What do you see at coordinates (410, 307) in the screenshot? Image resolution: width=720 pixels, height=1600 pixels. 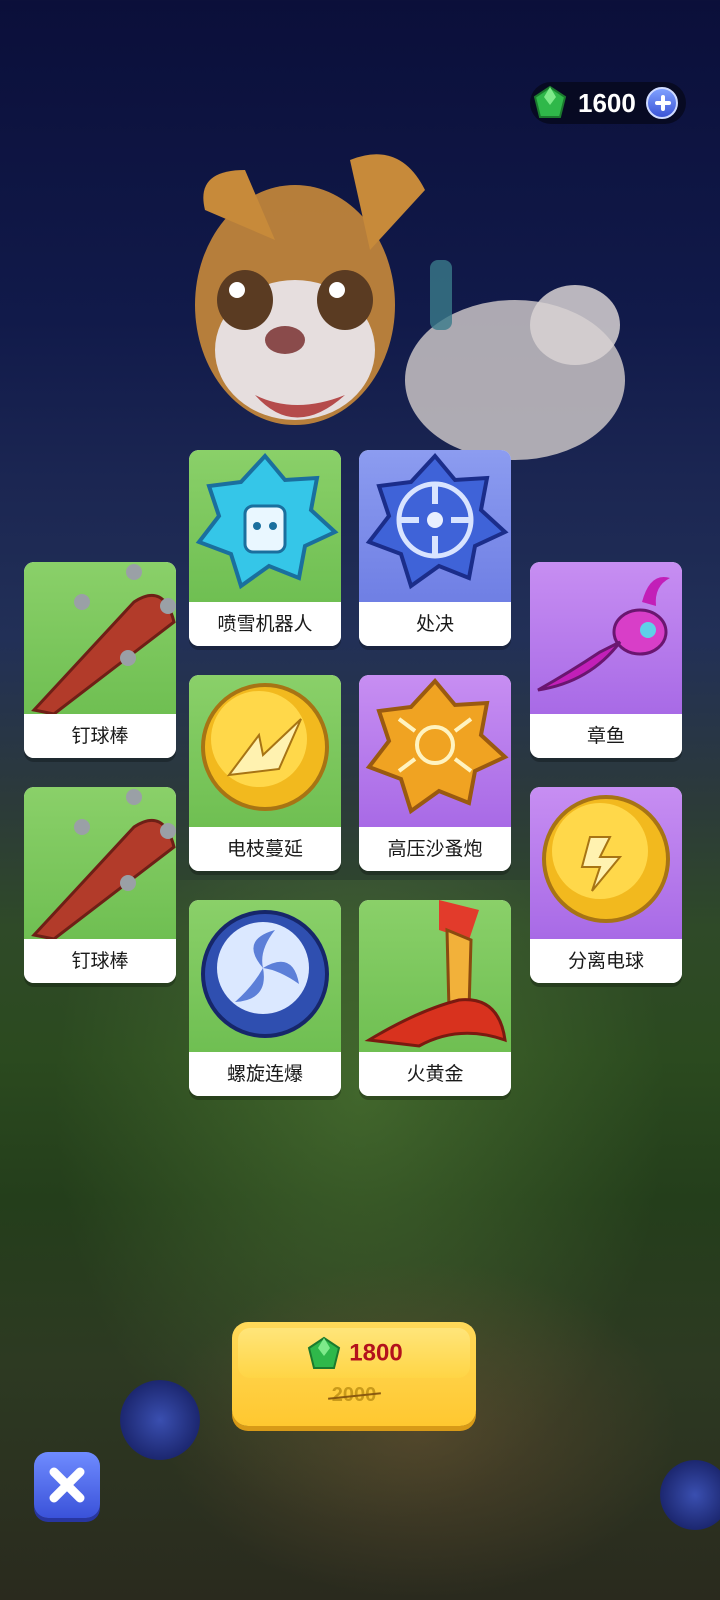 I see `dog-character` at bounding box center [410, 307].